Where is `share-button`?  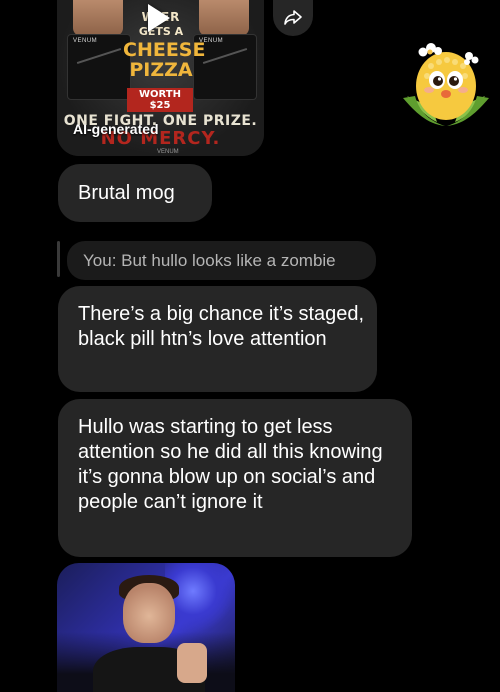
share-button is located at coordinates (293, 18).